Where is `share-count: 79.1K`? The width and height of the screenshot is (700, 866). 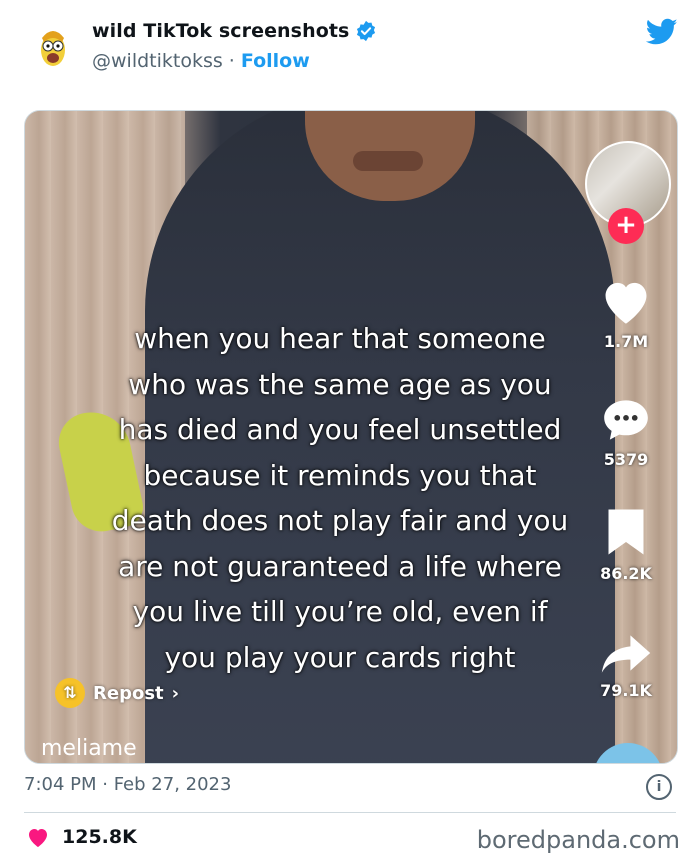
share-count: 79.1K is located at coordinates (626, 690).